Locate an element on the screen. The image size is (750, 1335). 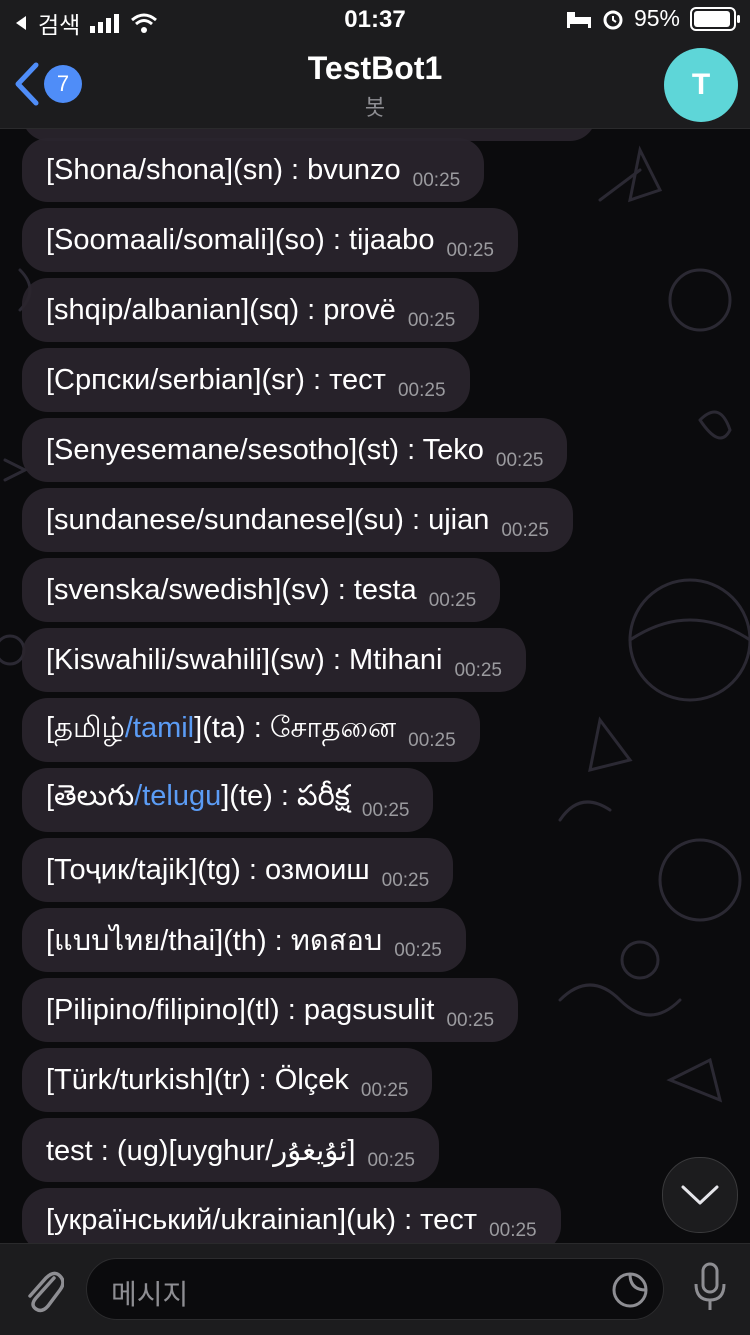
message-text-part: [தமிழ் is located at coordinates (85, 728).